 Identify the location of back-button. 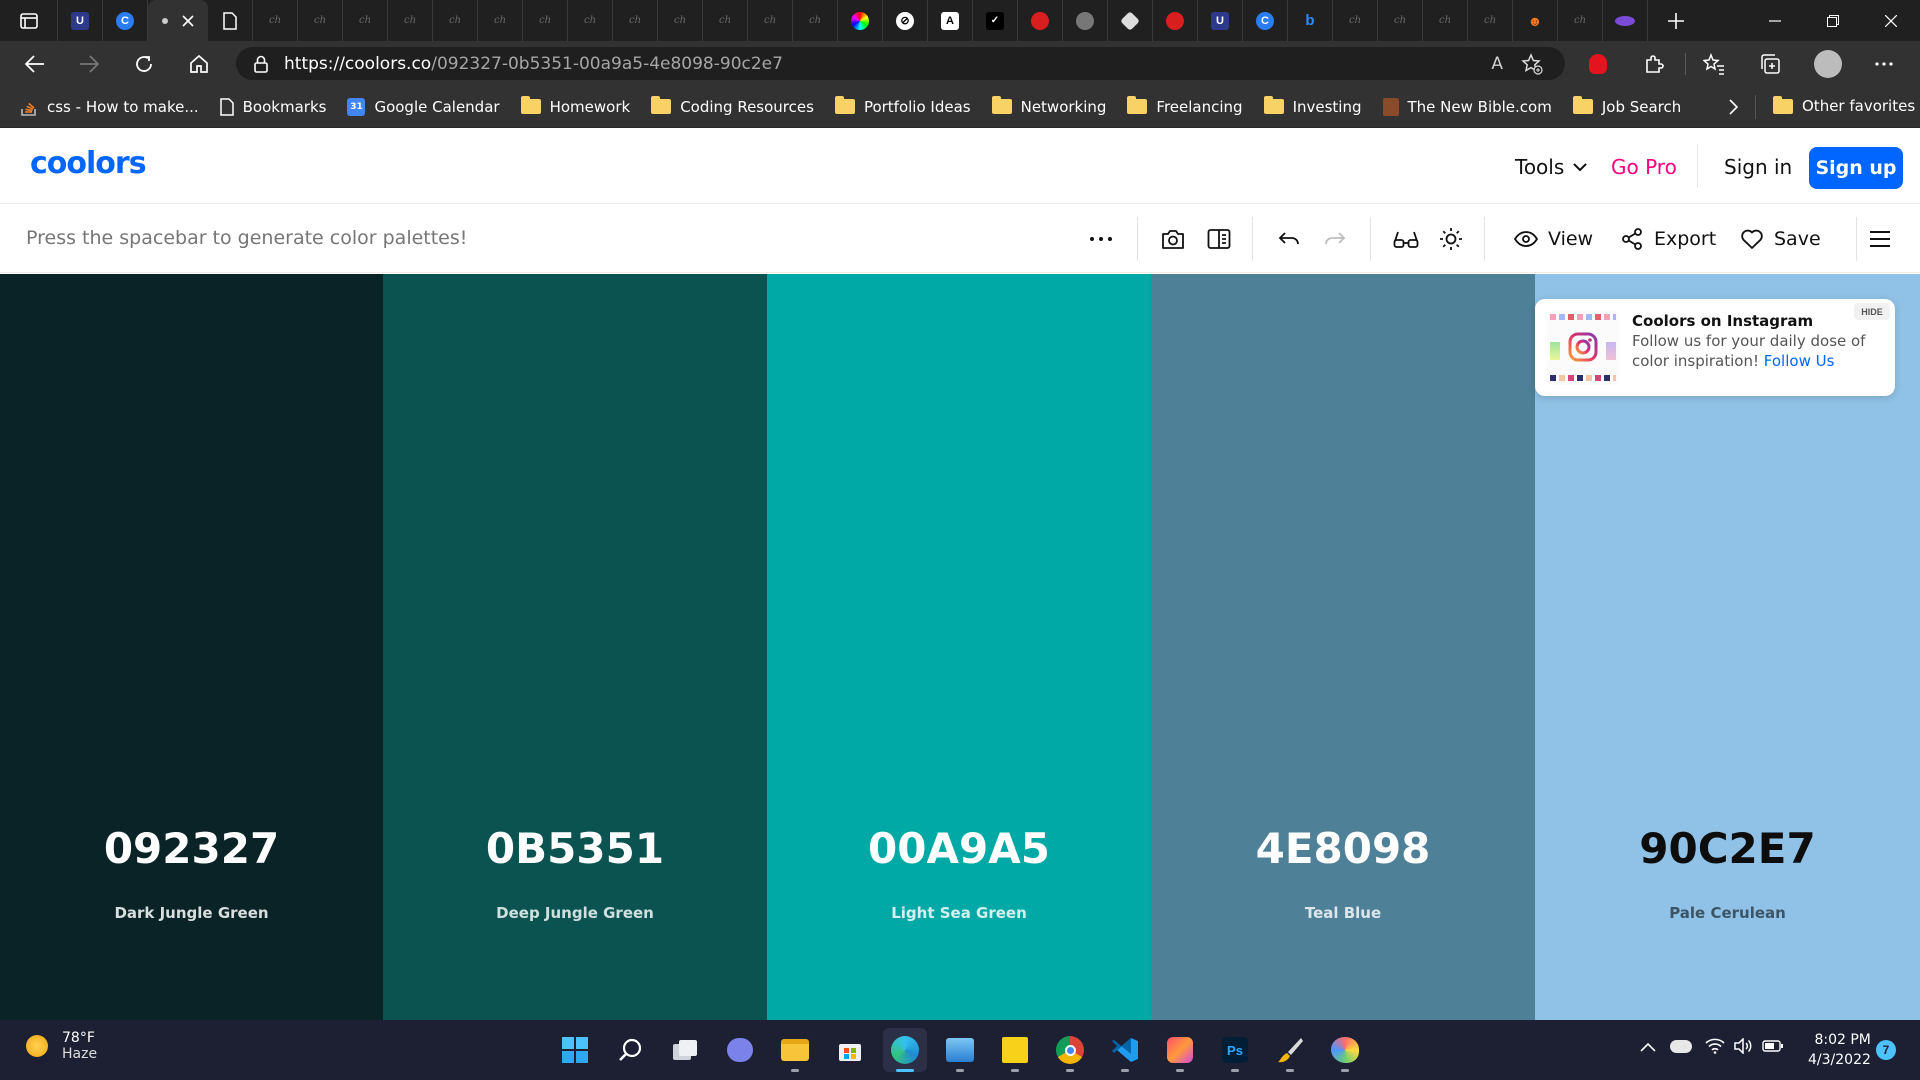
(35, 63).